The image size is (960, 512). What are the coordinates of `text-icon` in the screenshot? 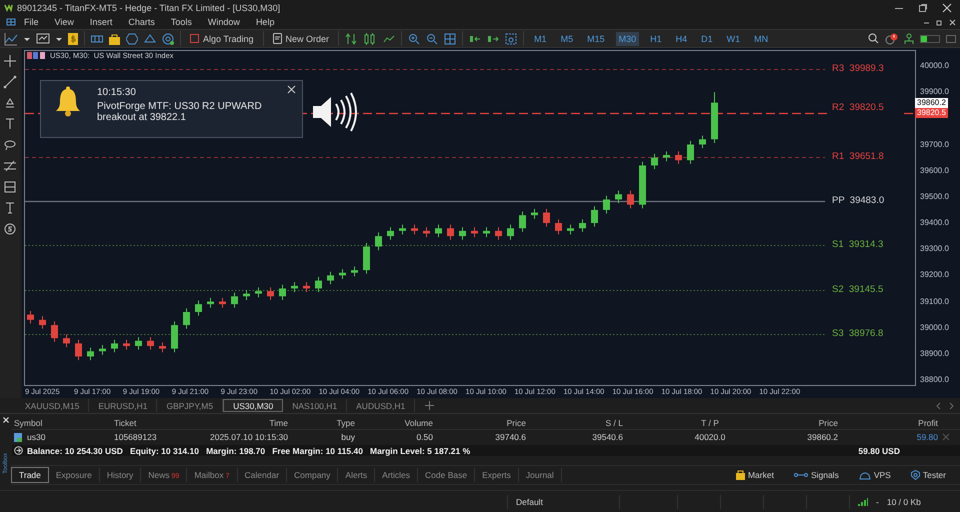 It's located at (10, 124).